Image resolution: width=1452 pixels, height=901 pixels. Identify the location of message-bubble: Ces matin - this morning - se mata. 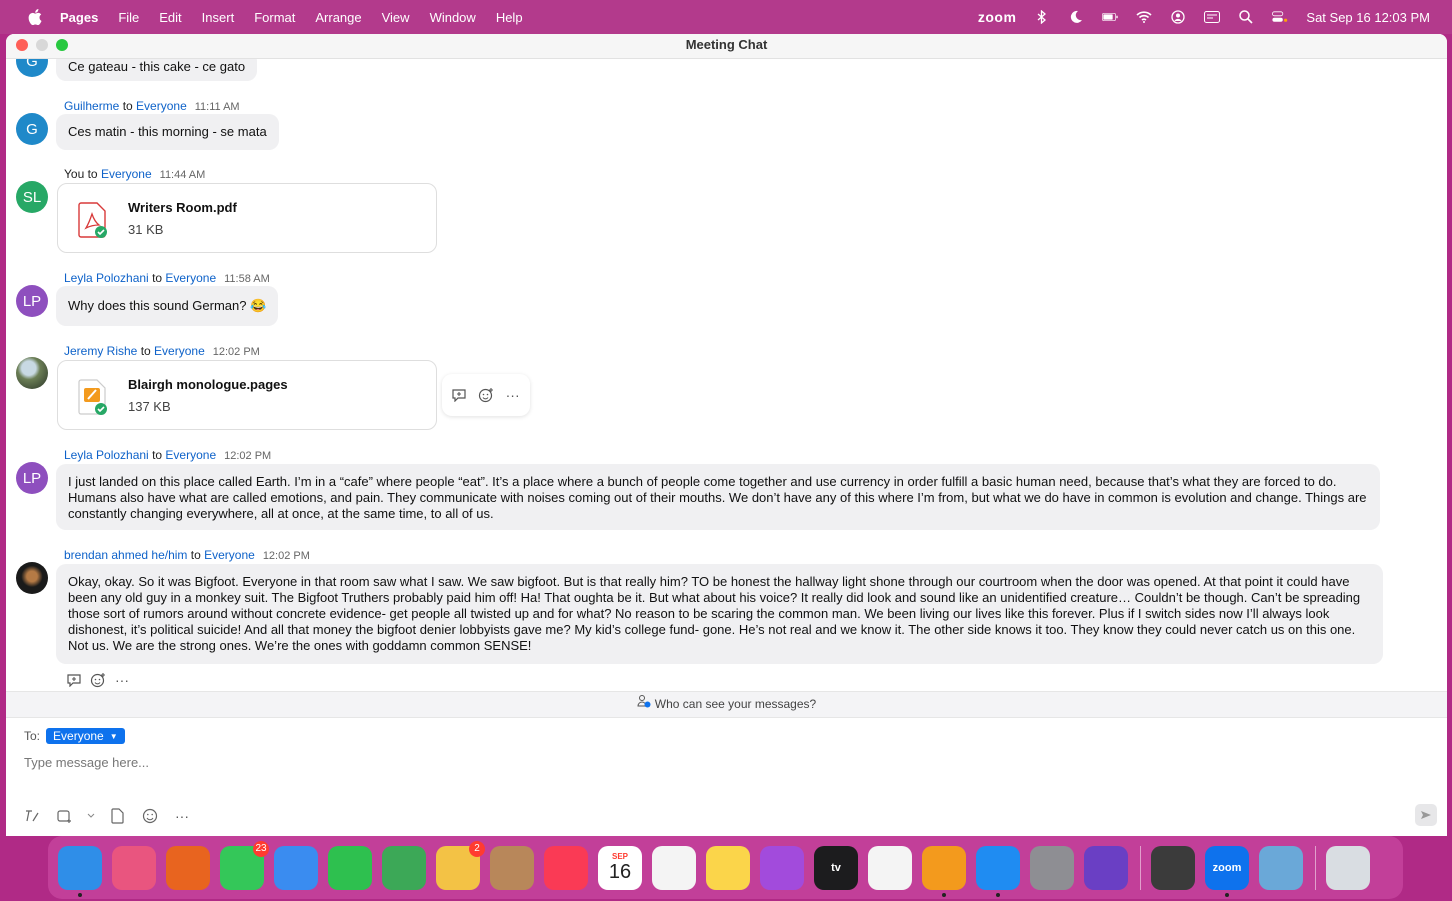
(167, 132).